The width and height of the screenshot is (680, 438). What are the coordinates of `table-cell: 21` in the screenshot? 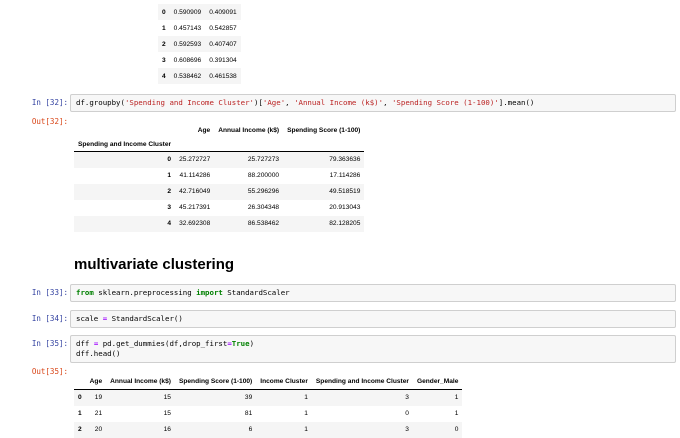 It's located at (98, 413).